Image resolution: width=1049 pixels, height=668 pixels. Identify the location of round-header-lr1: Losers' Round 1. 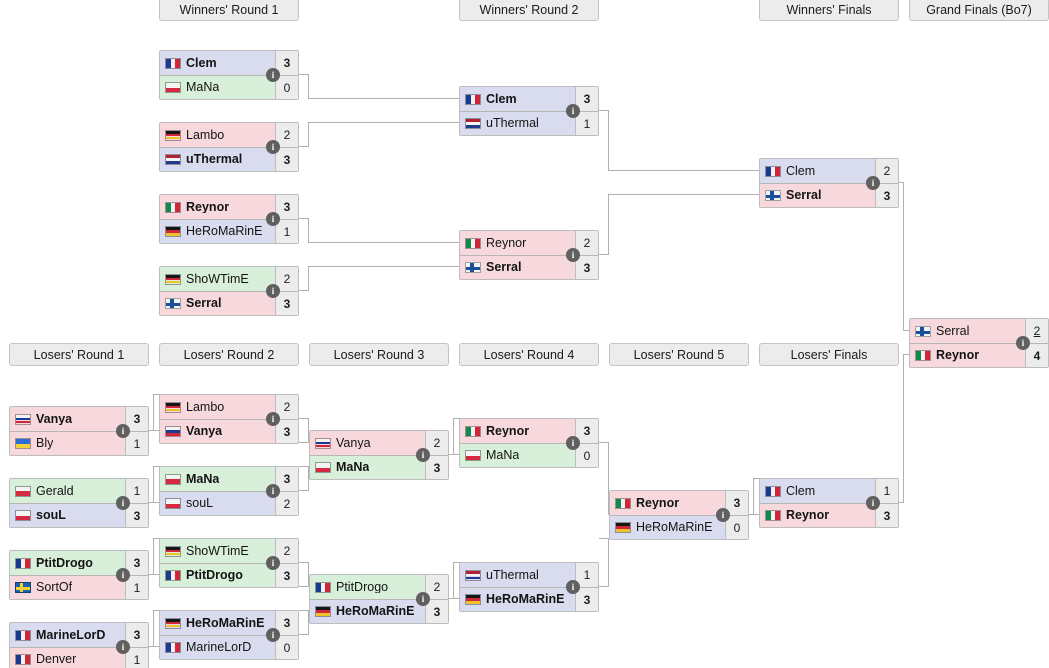
(79, 354).